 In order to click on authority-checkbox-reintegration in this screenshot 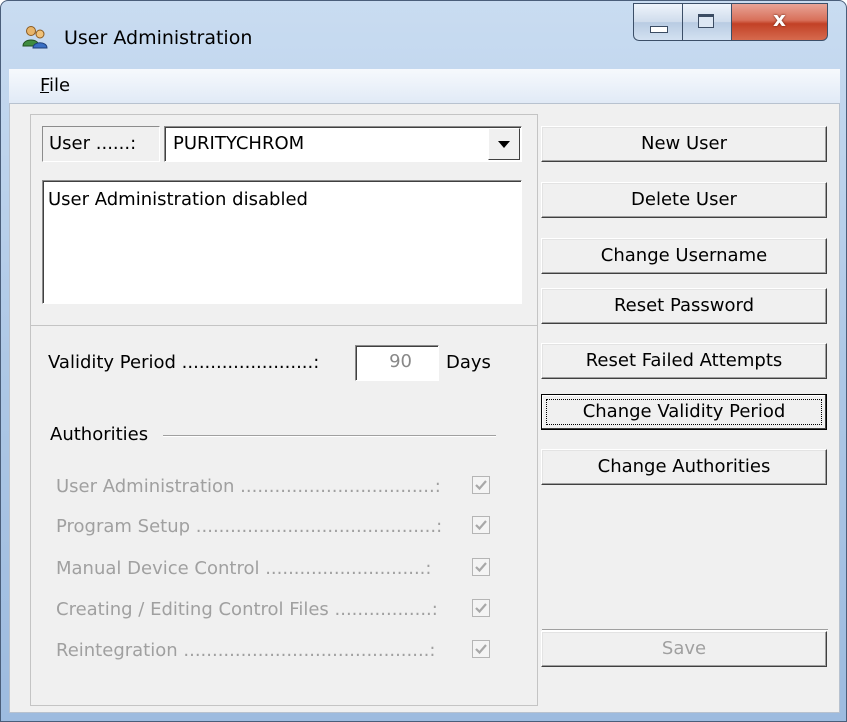, I will do `click(481, 649)`.